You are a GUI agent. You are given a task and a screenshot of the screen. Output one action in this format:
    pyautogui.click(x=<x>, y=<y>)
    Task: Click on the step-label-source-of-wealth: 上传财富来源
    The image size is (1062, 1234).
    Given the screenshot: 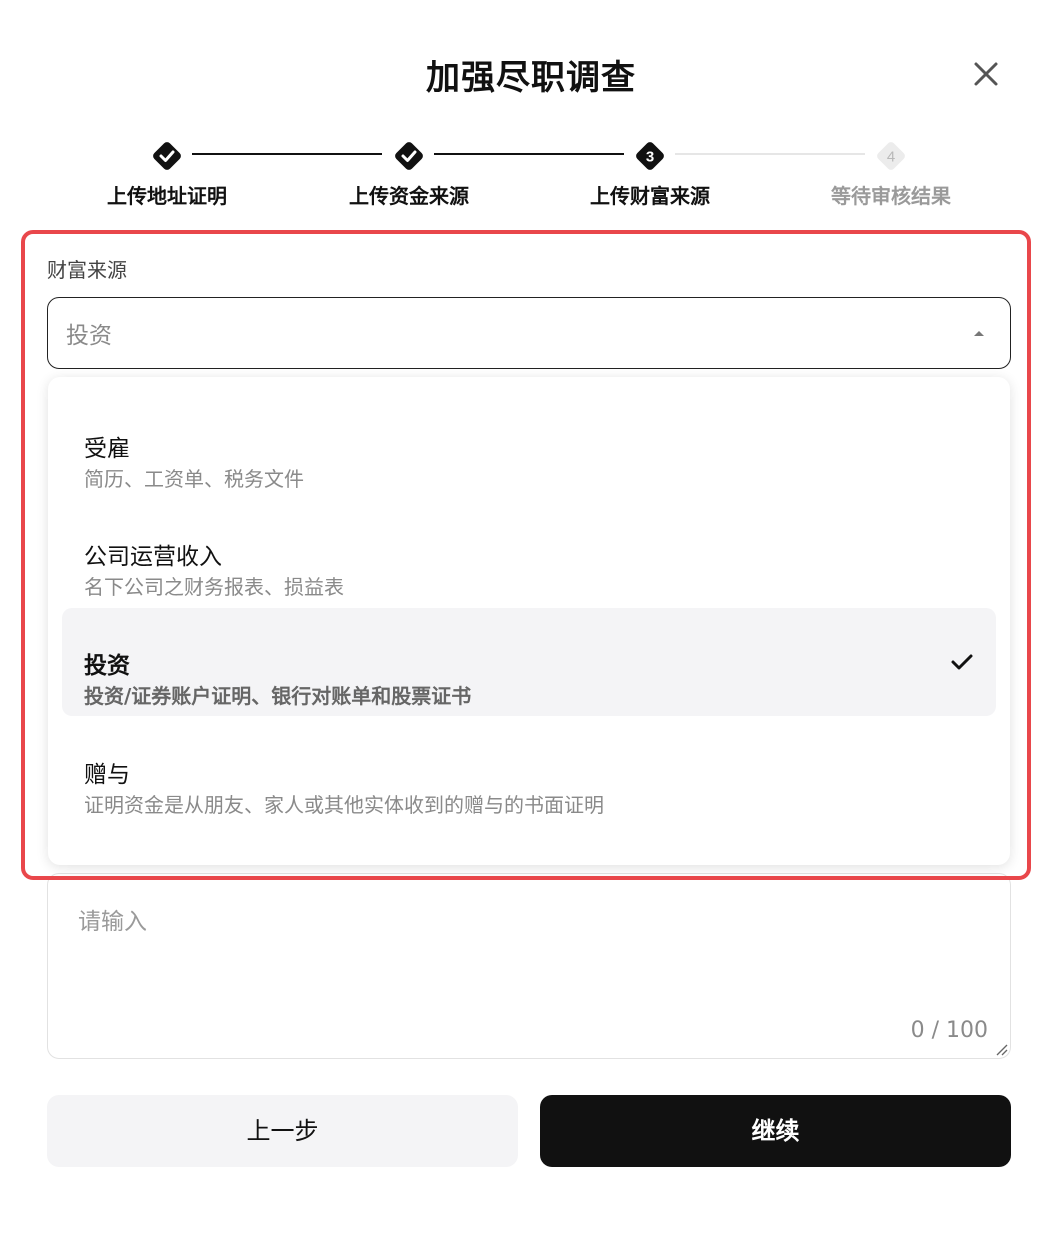 What is the action you would take?
    pyautogui.click(x=650, y=196)
    